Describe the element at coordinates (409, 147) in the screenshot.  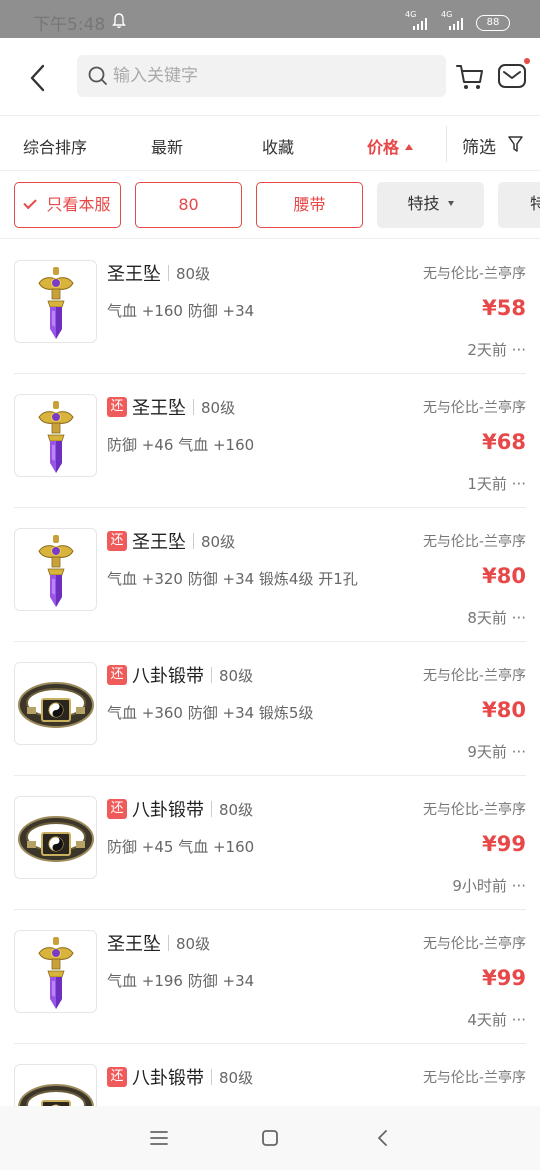
I see `sort-ascending-icon` at that location.